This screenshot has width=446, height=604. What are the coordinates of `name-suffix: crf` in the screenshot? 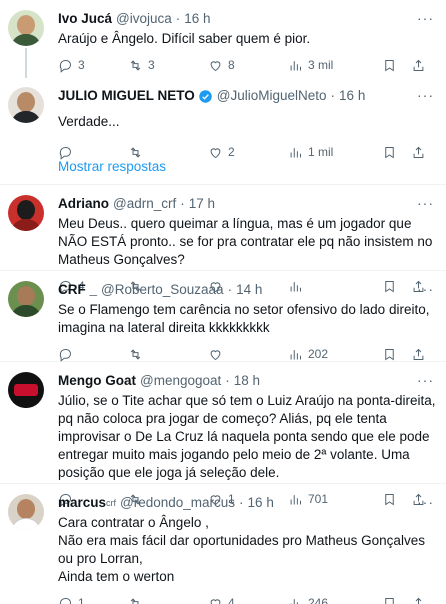 It's located at (111, 503).